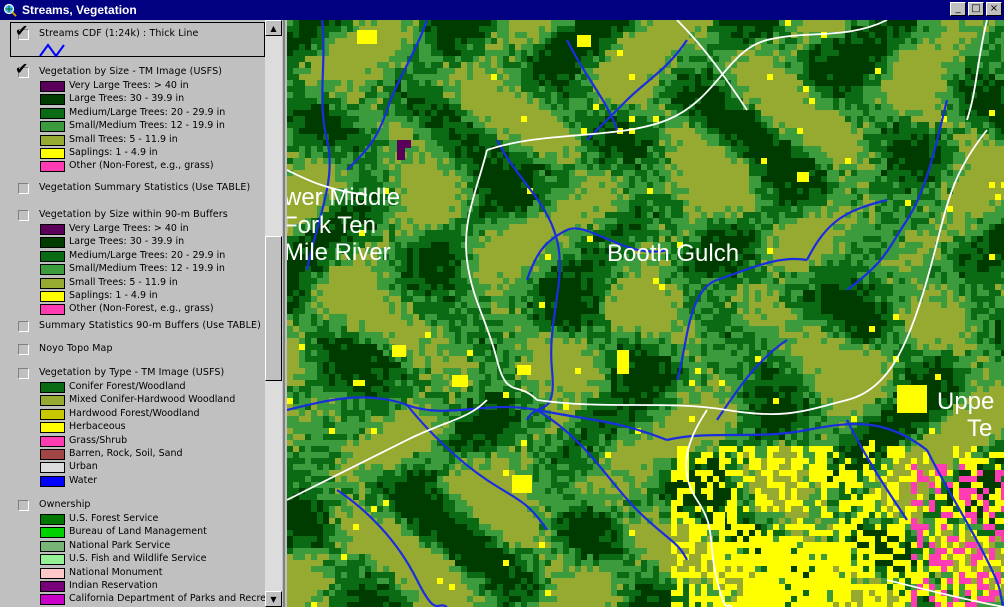  What do you see at coordinates (132, 32) in the screenshot?
I see `legend-theme-header: ✔ Streams CDF (1:24k) : Thick Line` at bounding box center [132, 32].